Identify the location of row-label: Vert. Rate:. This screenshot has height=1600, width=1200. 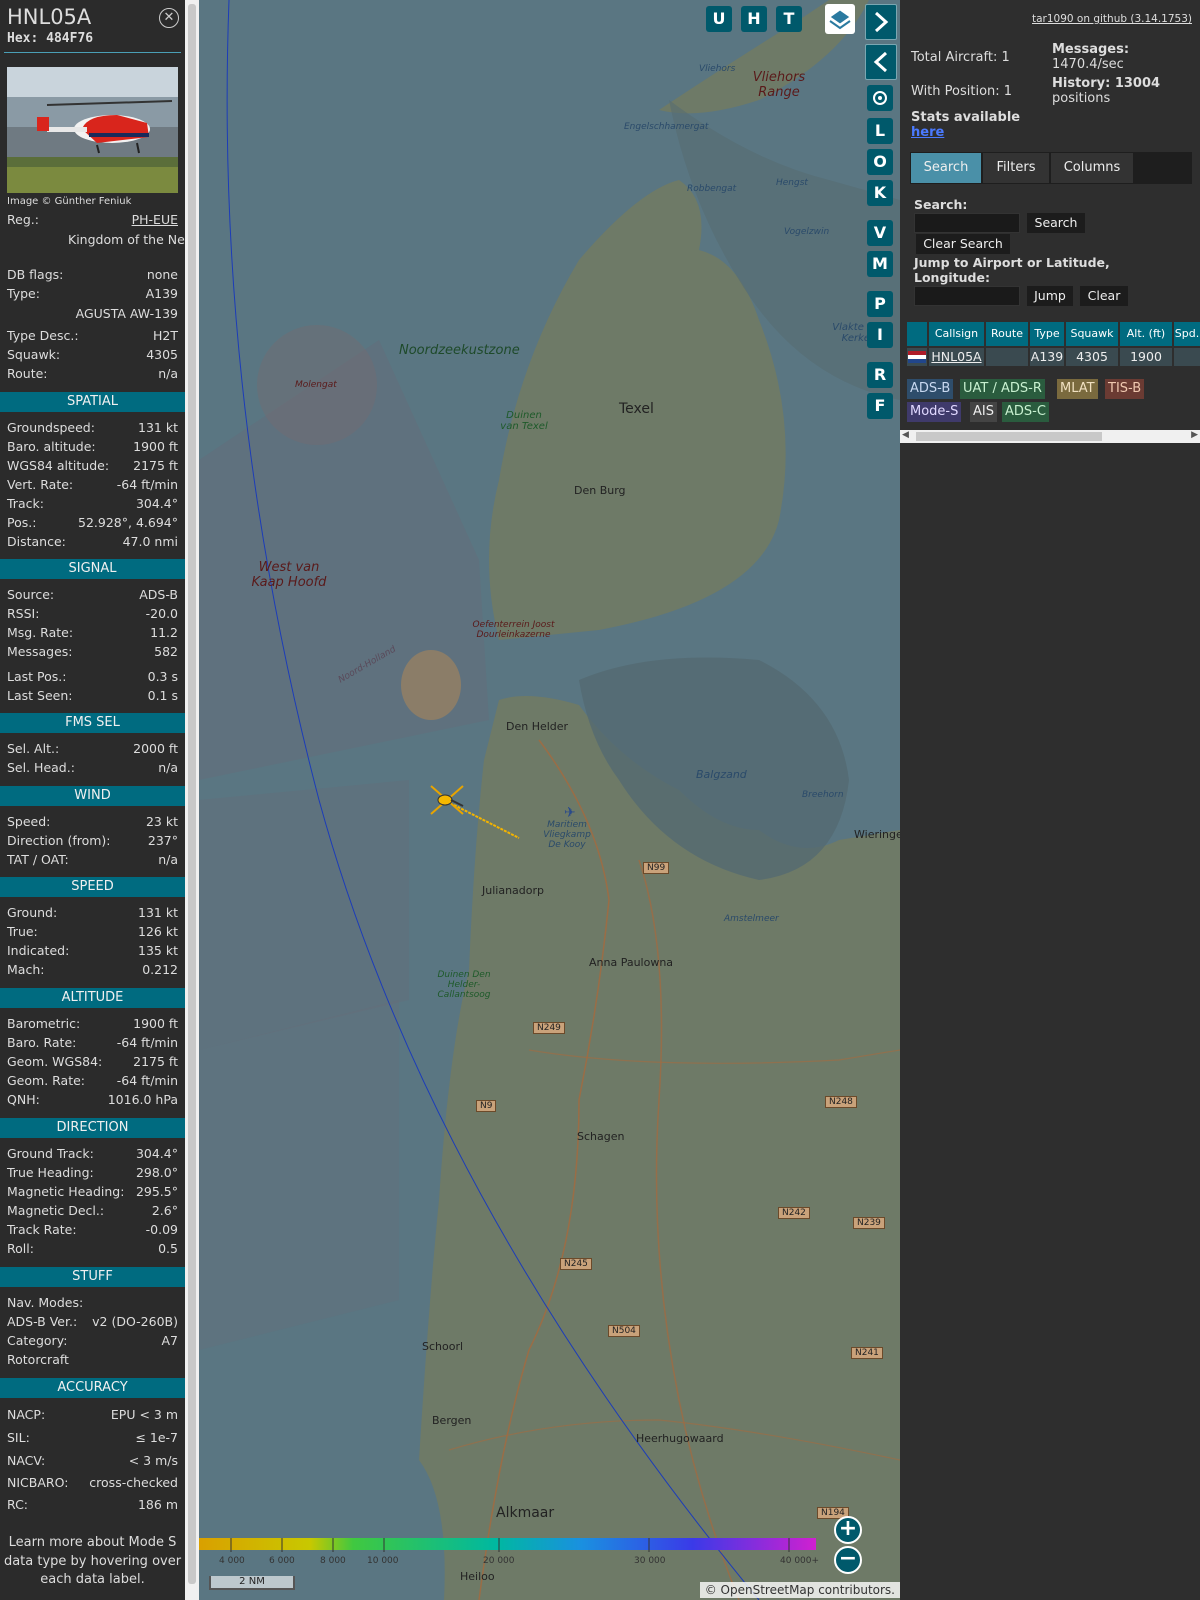
(40, 485).